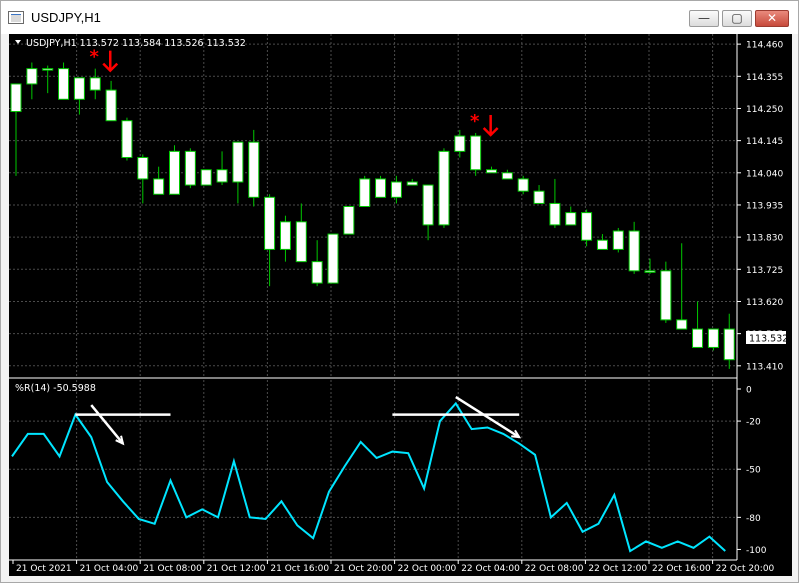 This screenshot has width=799, height=583. Describe the element at coordinates (554, 569) in the screenshot. I see `time-tick-label: 22 Oct 08:00` at that location.